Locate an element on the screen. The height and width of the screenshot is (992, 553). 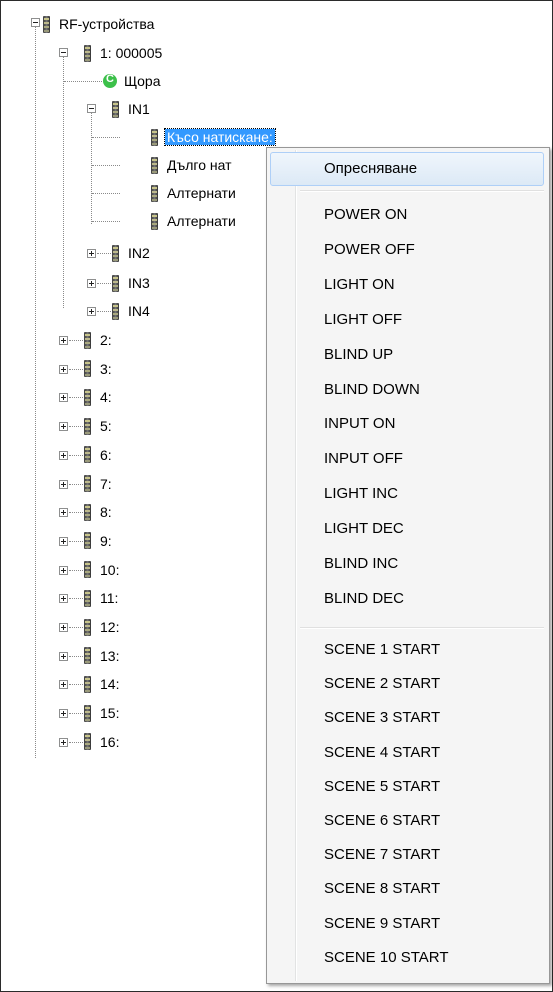
menu-item-command: LIGHT OFF is located at coordinates (407, 320).